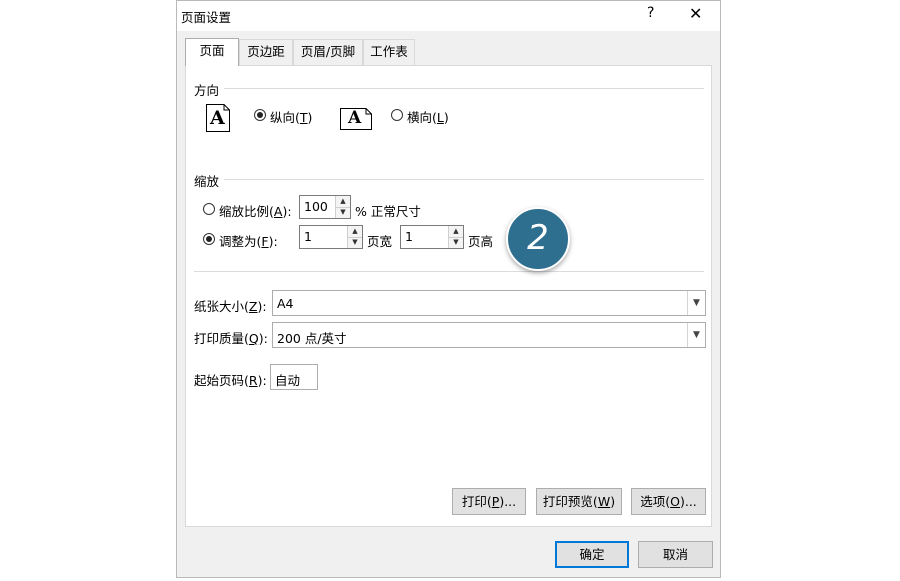 This screenshot has height=581, width=900. I want to click on tab-margins: 页边距, so click(266, 52).